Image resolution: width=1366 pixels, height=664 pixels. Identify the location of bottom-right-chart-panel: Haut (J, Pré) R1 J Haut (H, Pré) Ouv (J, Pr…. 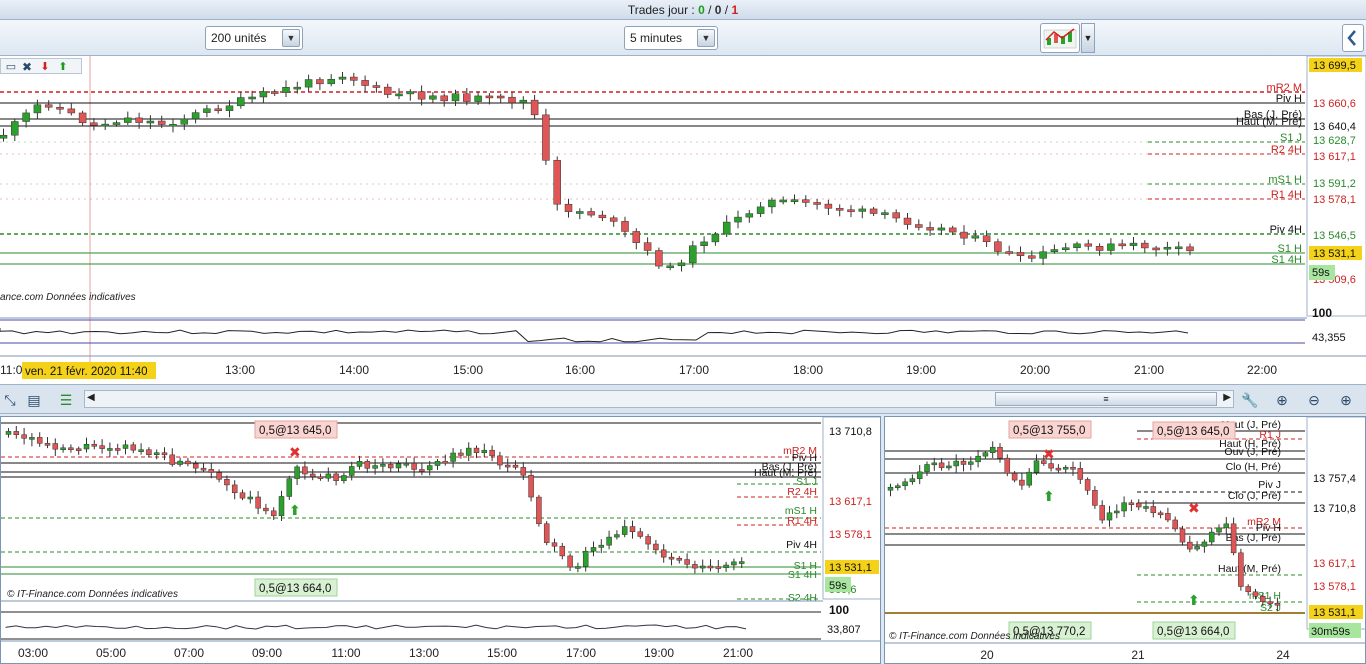
(1125, 540).